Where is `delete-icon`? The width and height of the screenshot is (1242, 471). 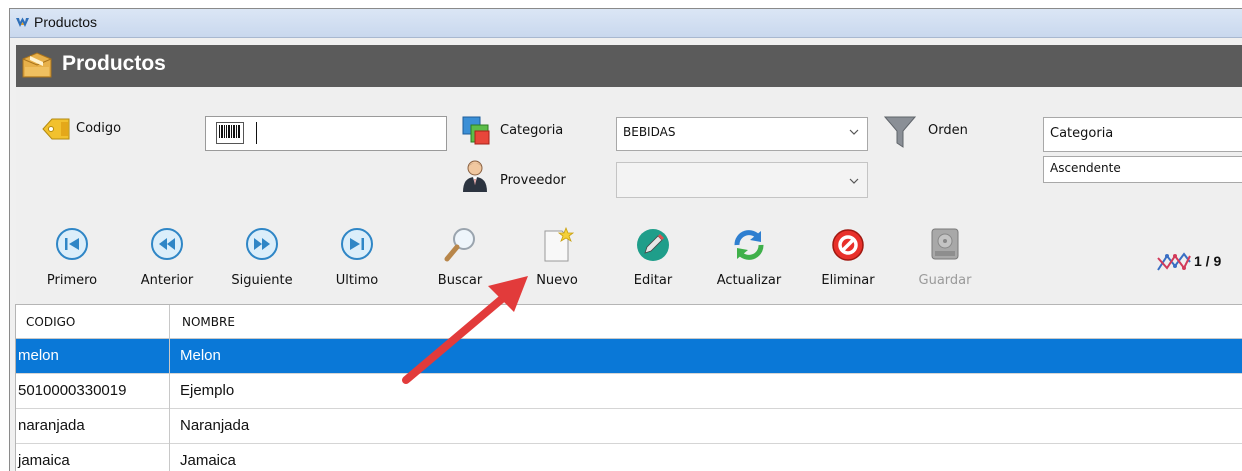
delete-icon is located at coordinates (848, 247).